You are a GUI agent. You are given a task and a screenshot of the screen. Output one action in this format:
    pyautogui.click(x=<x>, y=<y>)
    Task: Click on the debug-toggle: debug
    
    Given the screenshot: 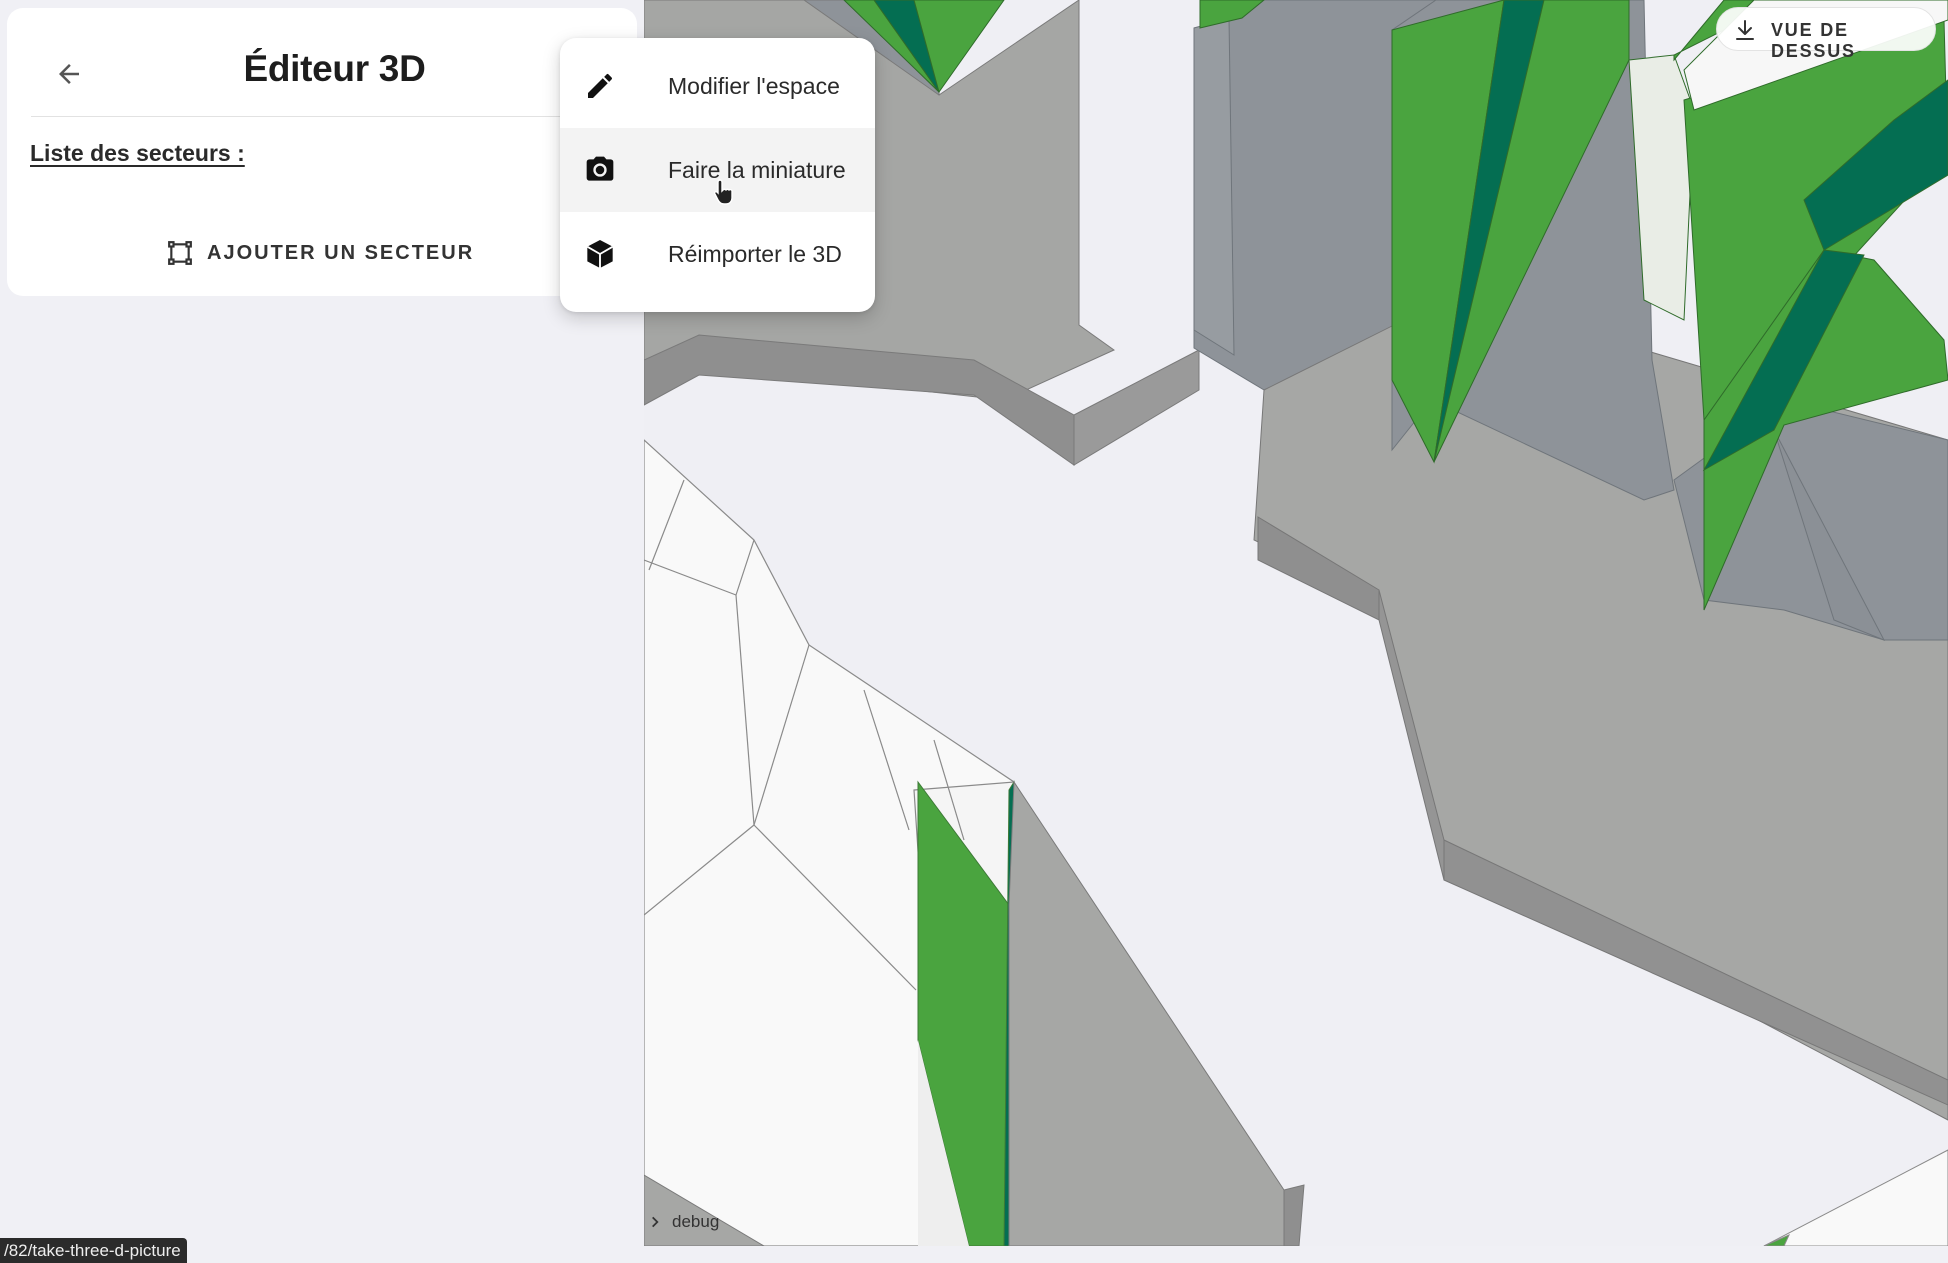 What is the action you would take?
    pyautogui.click(x=683, y=1222)
    